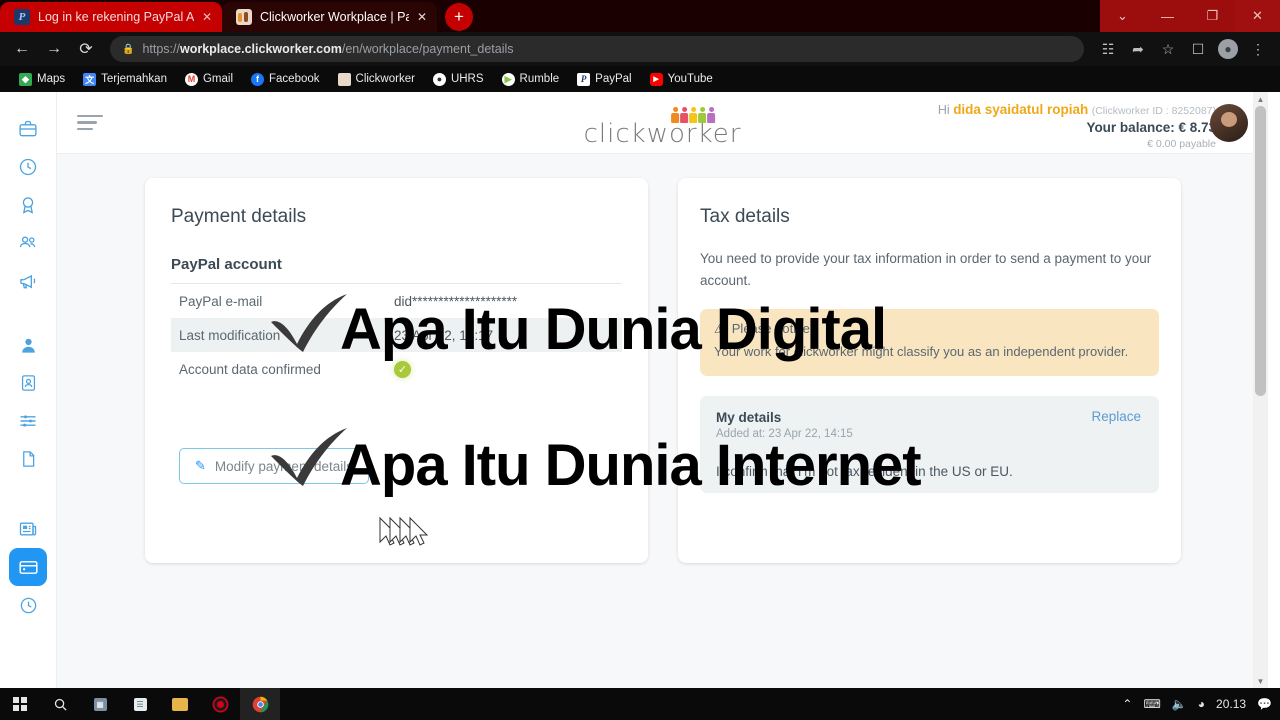  I want to click on sidebar-item-history, so click(28, 167).